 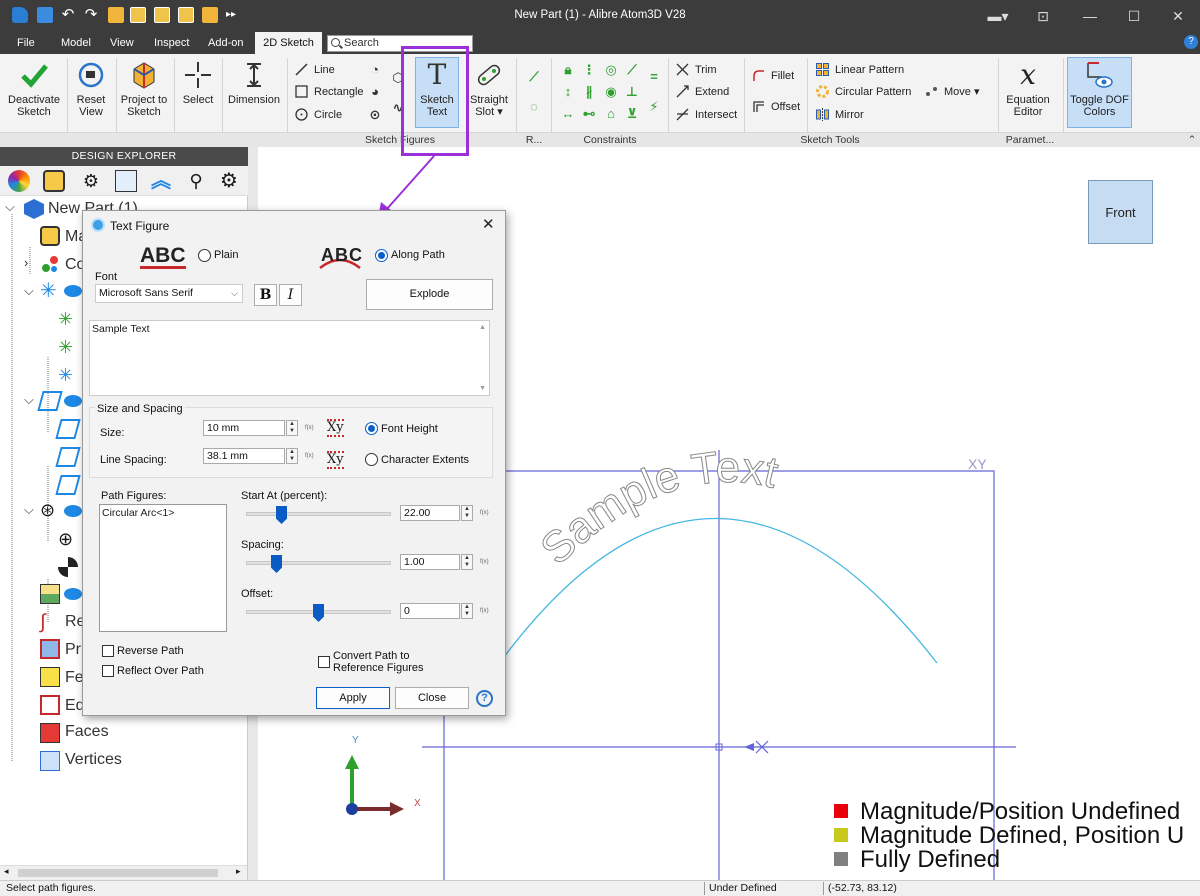 What do you see at coordinates (324, 662) in the screenshot?
I see `convert-path-checkbox` at bounding box center [324, 662].